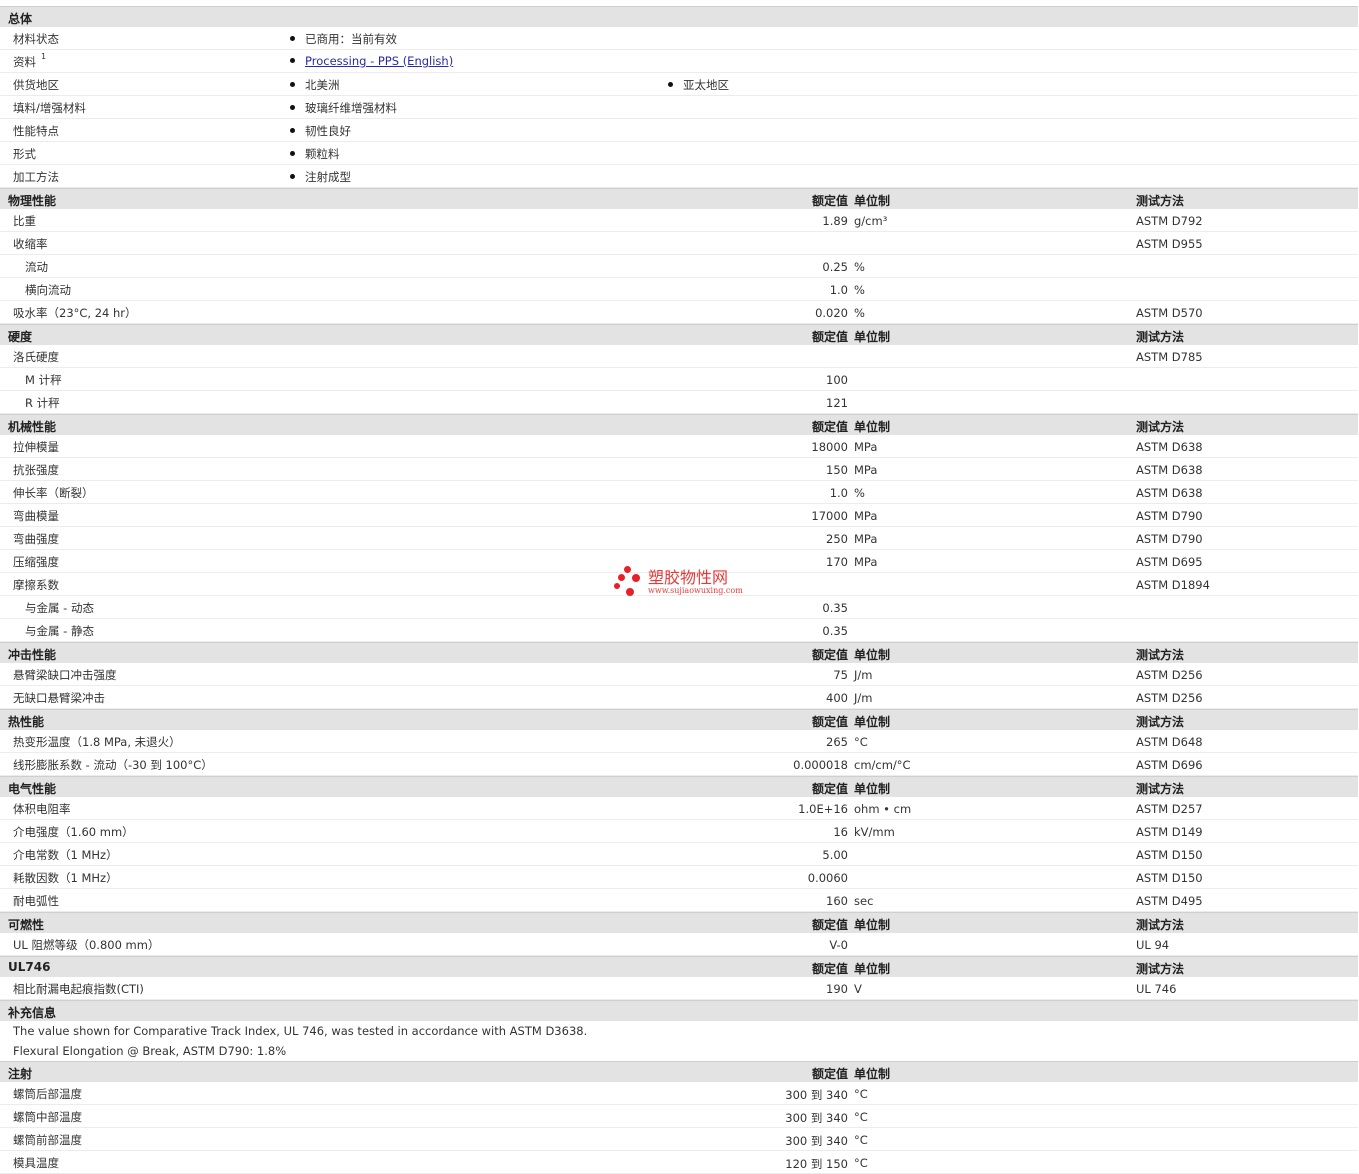  What do you see at coordinates (36, 585) in the screenshot?
I see `property-label: 摩擦系数` at bounding box center [36, 585].